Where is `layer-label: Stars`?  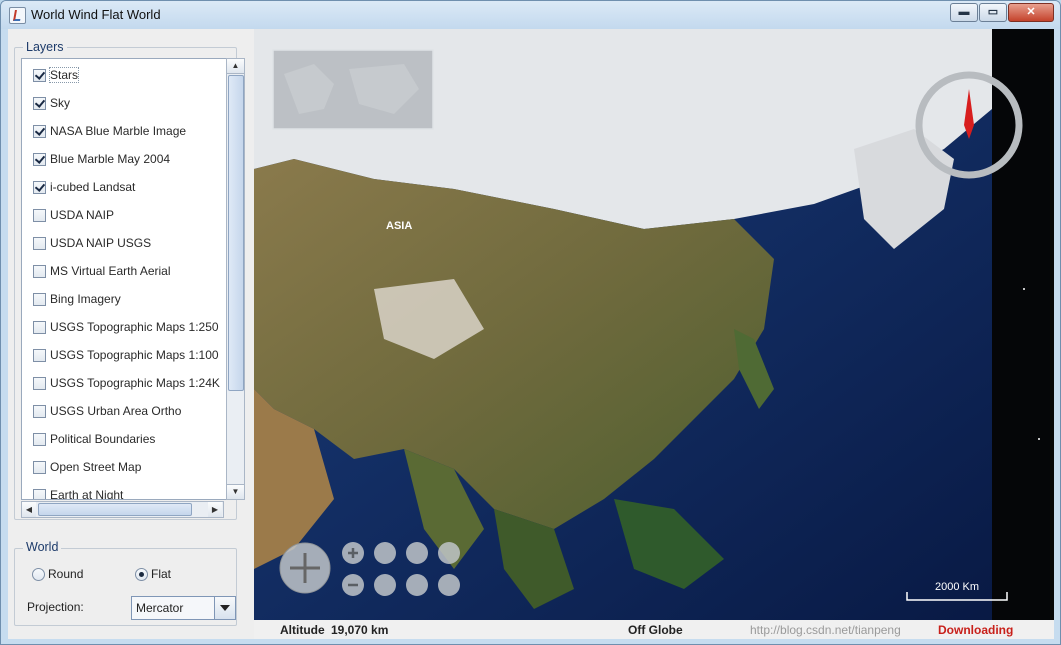
layer-label: Stars is located at coordinates (64, 75).